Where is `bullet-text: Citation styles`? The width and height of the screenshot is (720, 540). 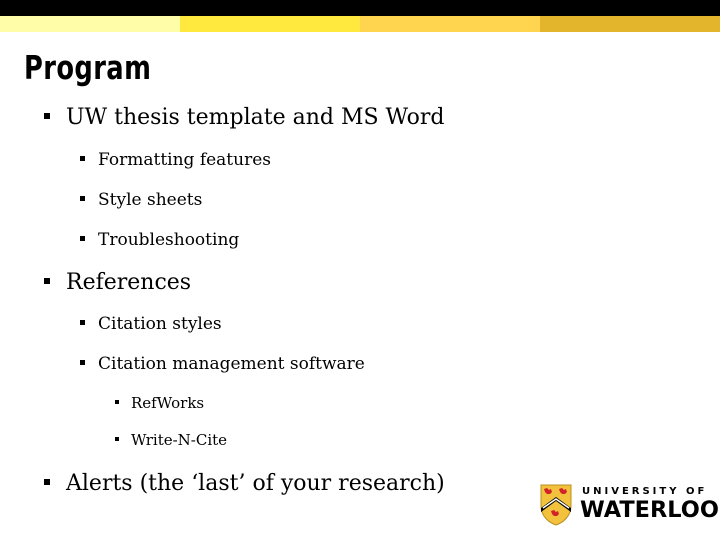
bullet-text: Citation styles is located at coordinates (160, 324).